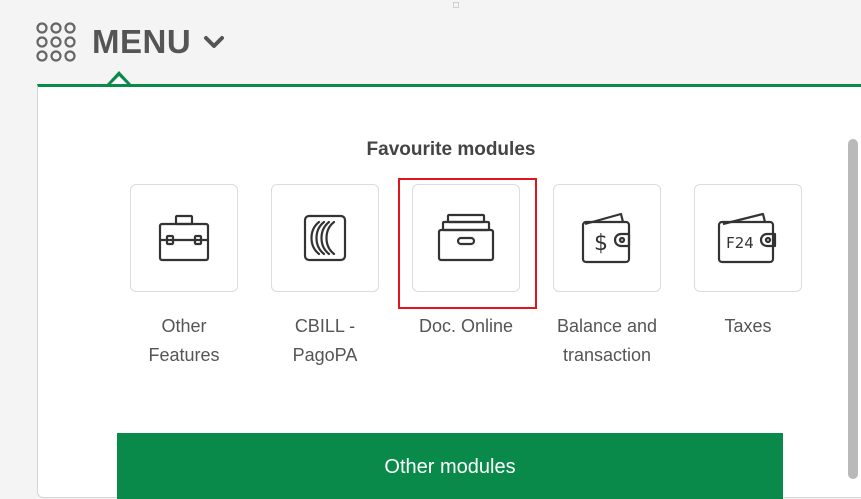 The width and height of the screenshot is (861, 499). I want to click on module-label: Taxes, so click(748, 326).